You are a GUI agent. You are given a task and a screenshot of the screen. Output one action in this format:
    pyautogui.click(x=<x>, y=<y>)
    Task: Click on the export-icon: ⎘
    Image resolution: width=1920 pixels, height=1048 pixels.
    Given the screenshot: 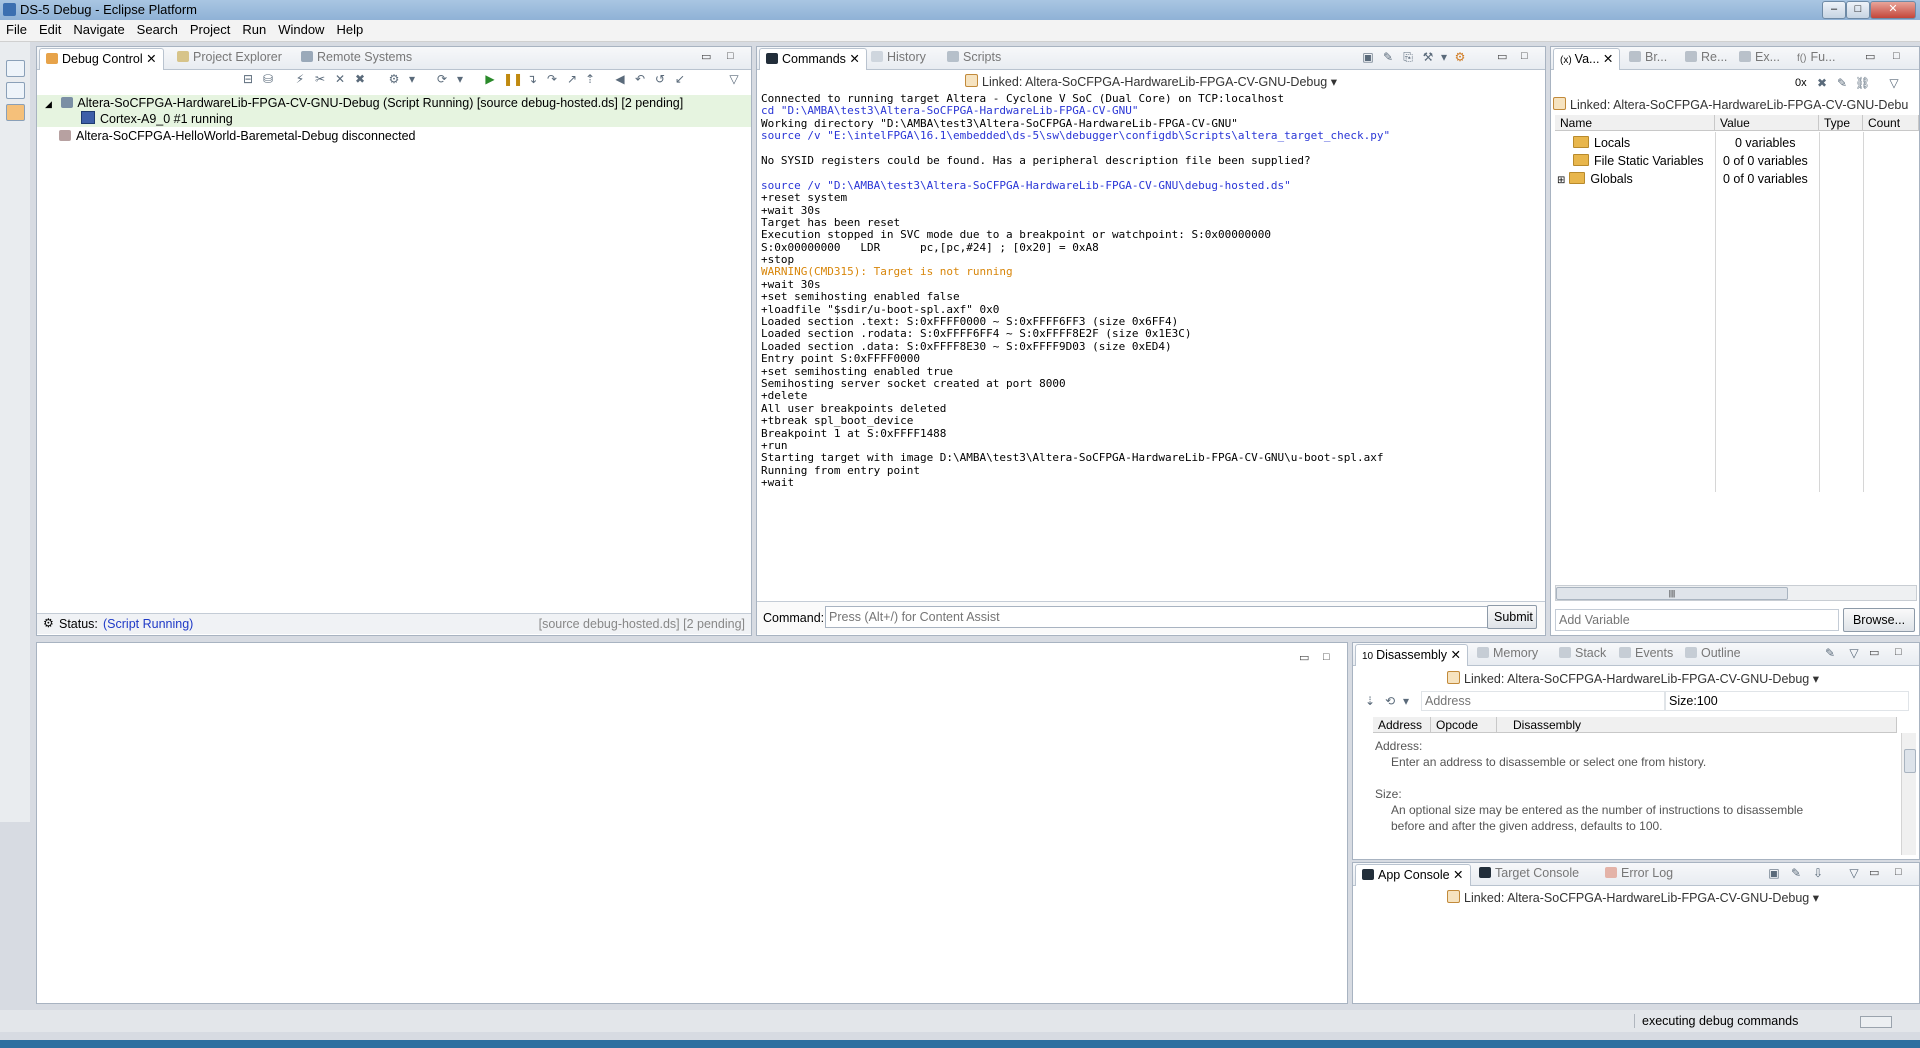 What is the action you would take?
    pyautogui.click(x=1408, y=57)
    